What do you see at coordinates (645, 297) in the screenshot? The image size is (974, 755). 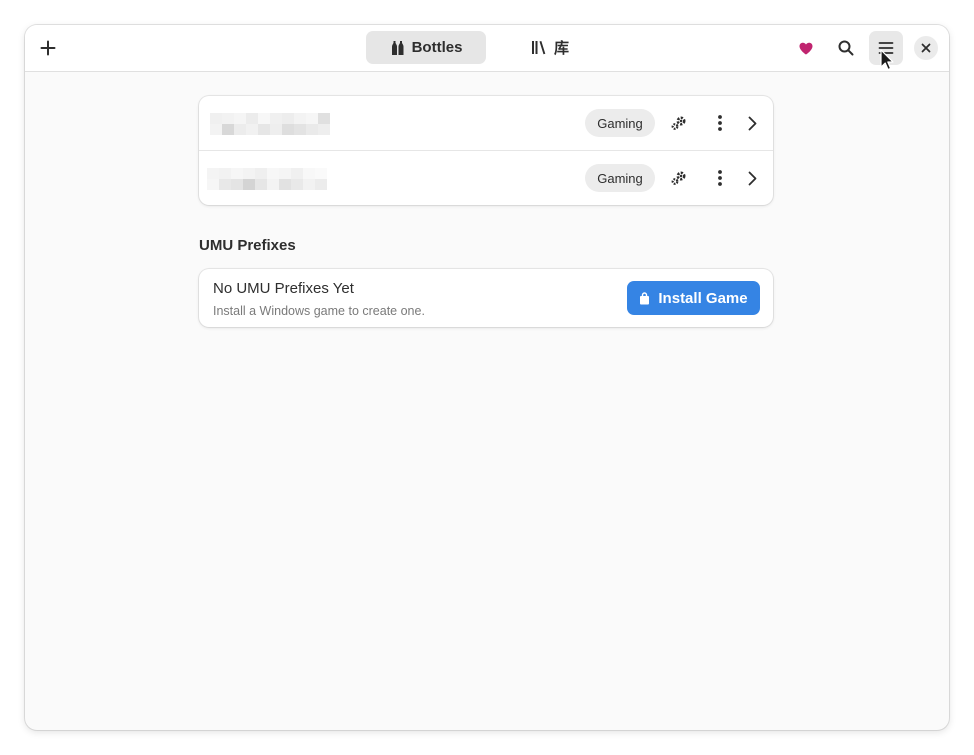 I see `shopping-bag-icon` at bounding box center [645, 297].